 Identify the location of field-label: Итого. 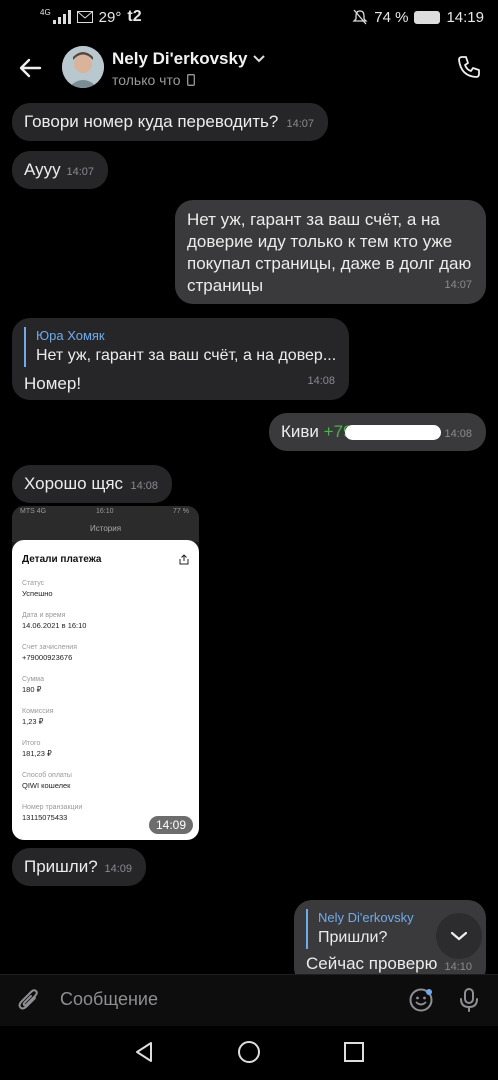
(31, 743).